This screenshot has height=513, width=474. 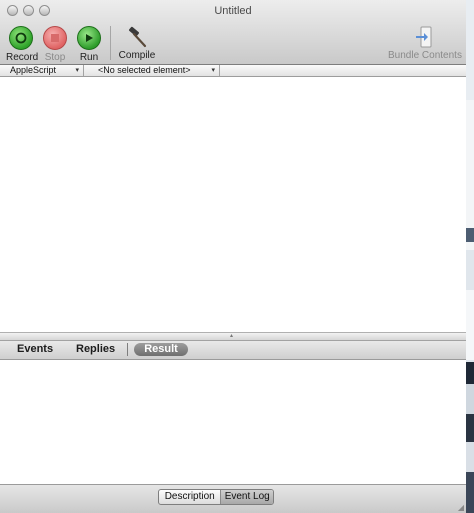 I want to click on language-popup: AppleScript ▾, so click(x=42, y=70).